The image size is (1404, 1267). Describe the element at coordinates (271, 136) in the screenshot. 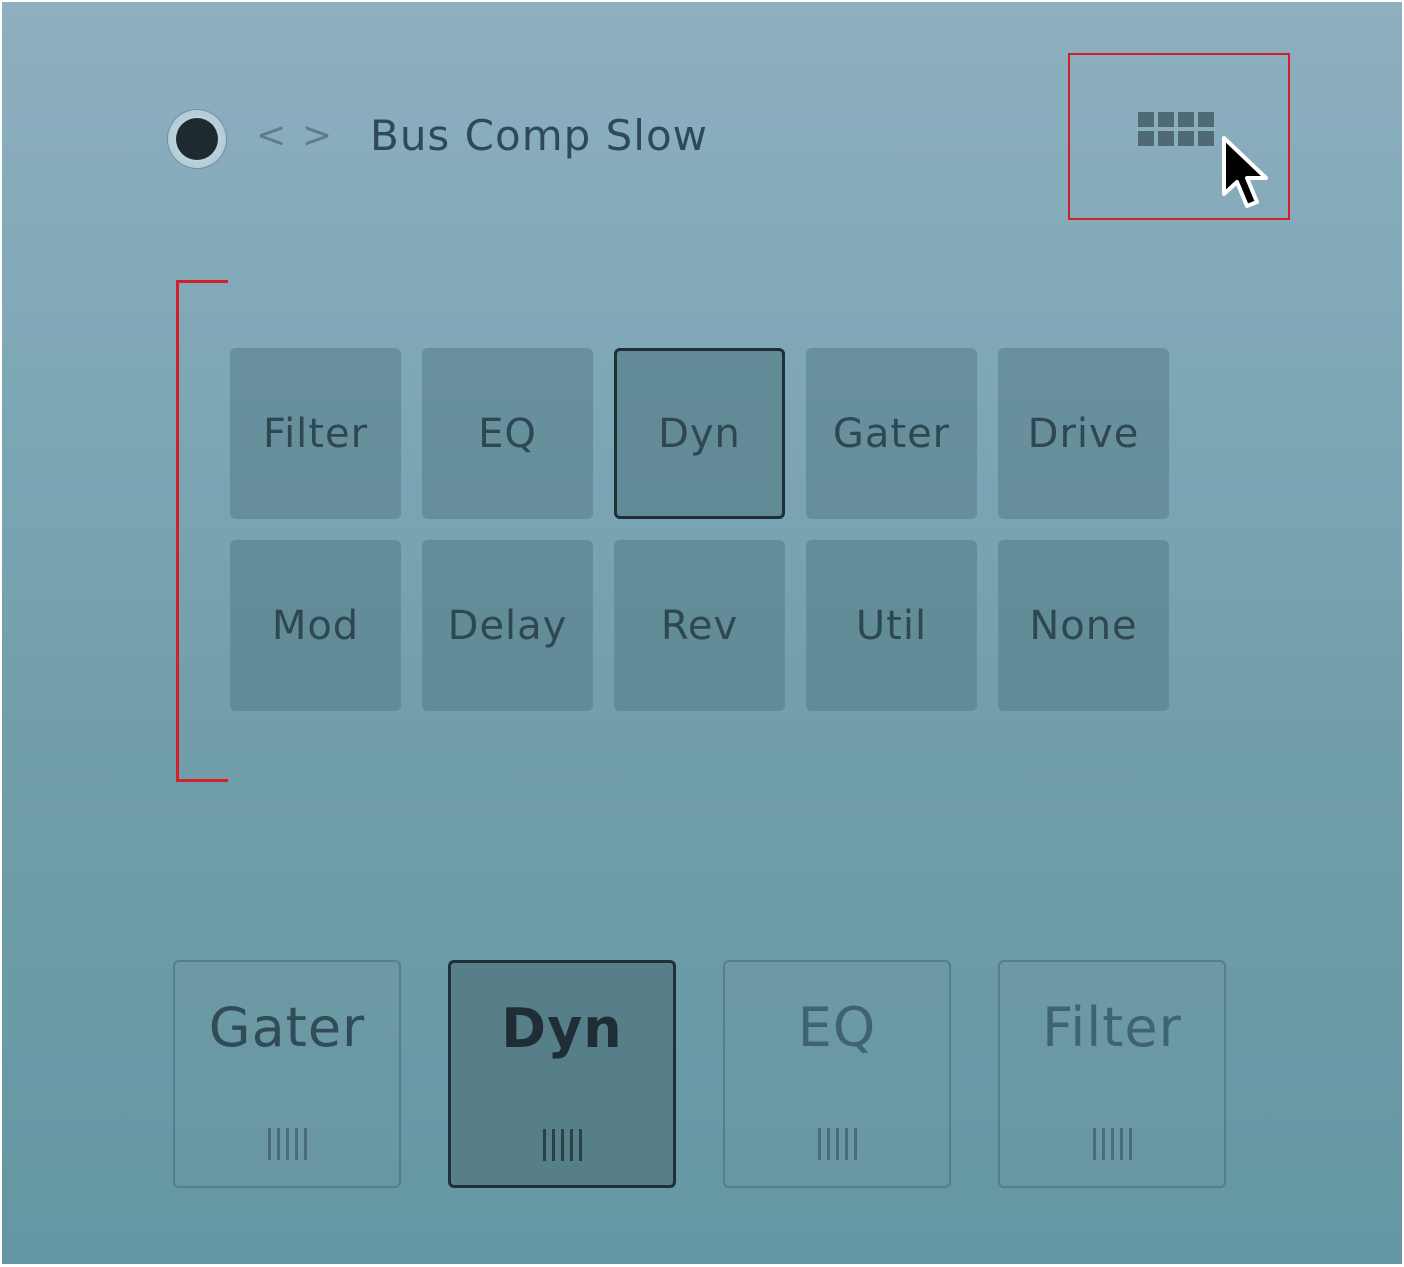

I see `prev-preset-button: <` at that location.